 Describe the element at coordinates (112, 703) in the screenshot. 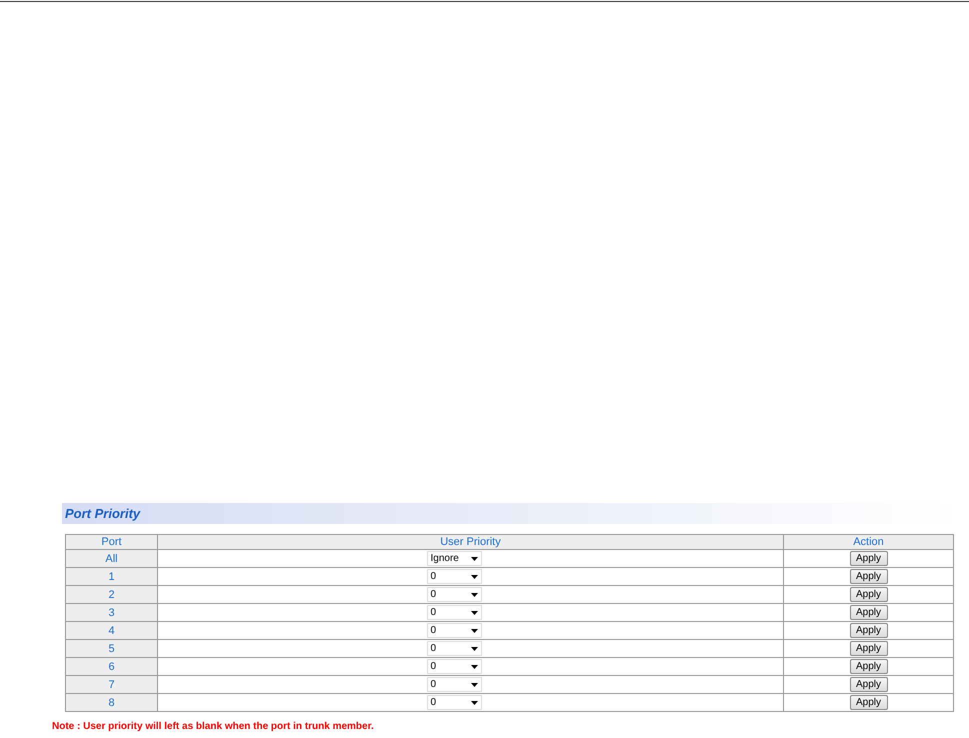

I see `port-cell: 8` at that location.